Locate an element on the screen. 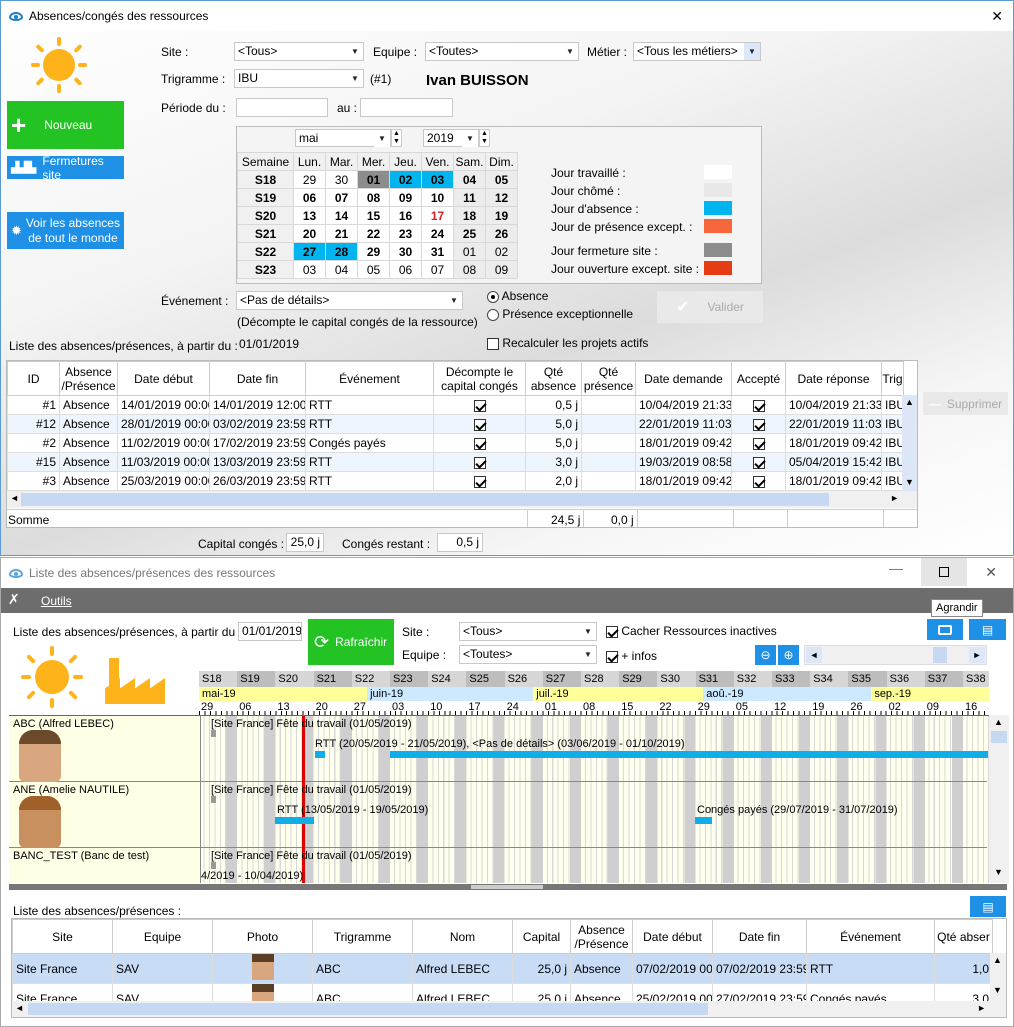 The width and height of the screenshot is (1014, 1027). radio-absence: Absence is located at coordinates (517, 296).